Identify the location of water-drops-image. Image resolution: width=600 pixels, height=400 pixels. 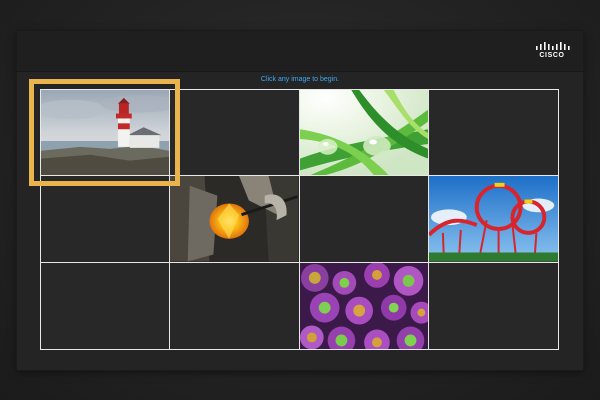
(363, 133).